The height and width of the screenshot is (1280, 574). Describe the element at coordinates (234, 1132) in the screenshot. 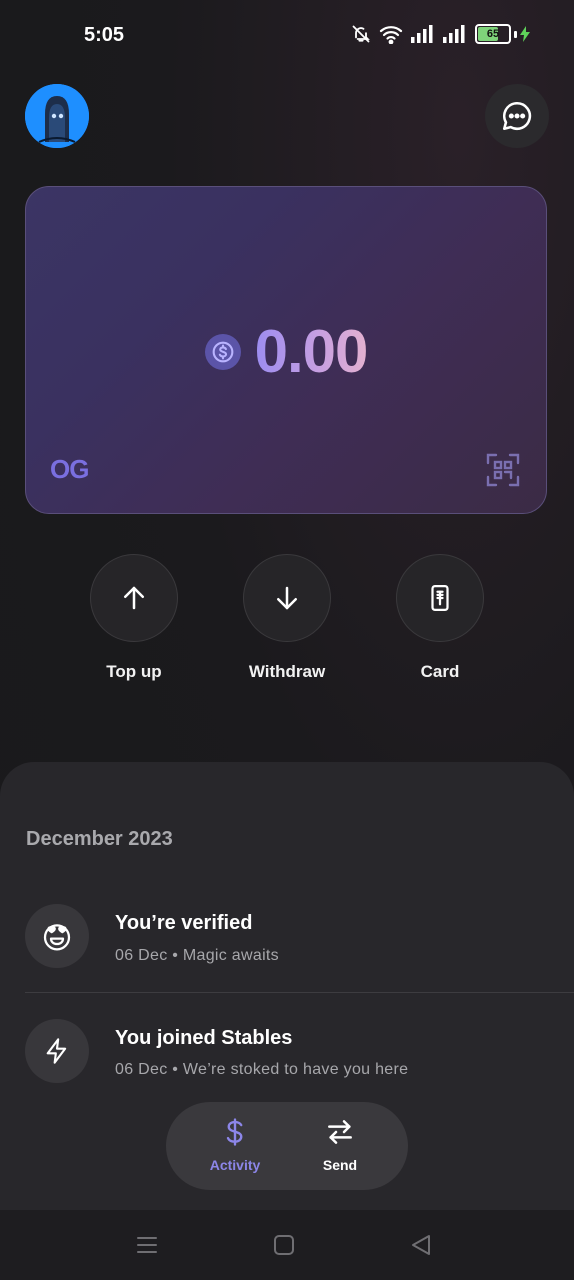

I see `dollar-icon` at that location.